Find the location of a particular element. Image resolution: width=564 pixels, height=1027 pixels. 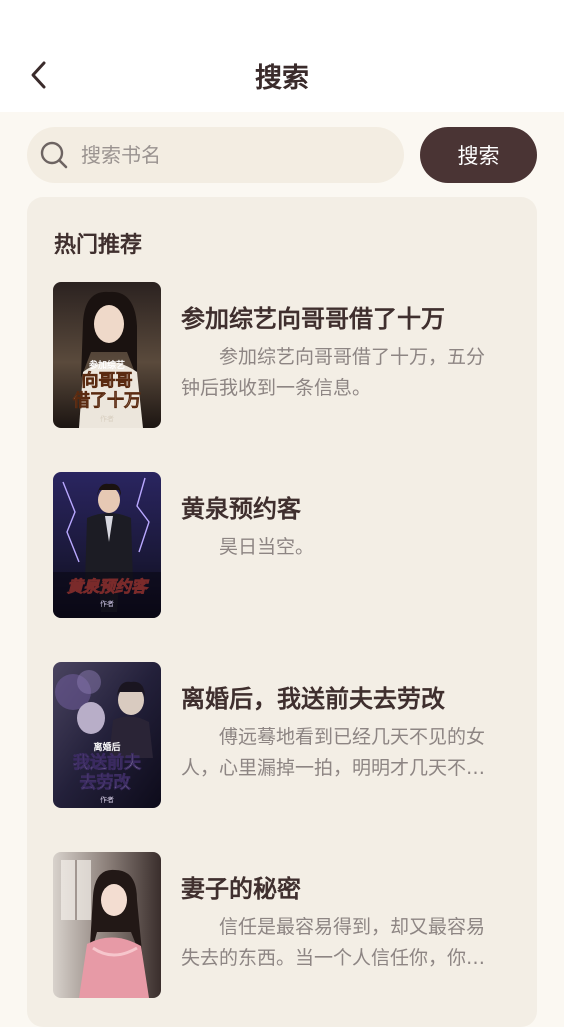

cover-small-text: 参加综艺 is located at coordinates (107, 365).